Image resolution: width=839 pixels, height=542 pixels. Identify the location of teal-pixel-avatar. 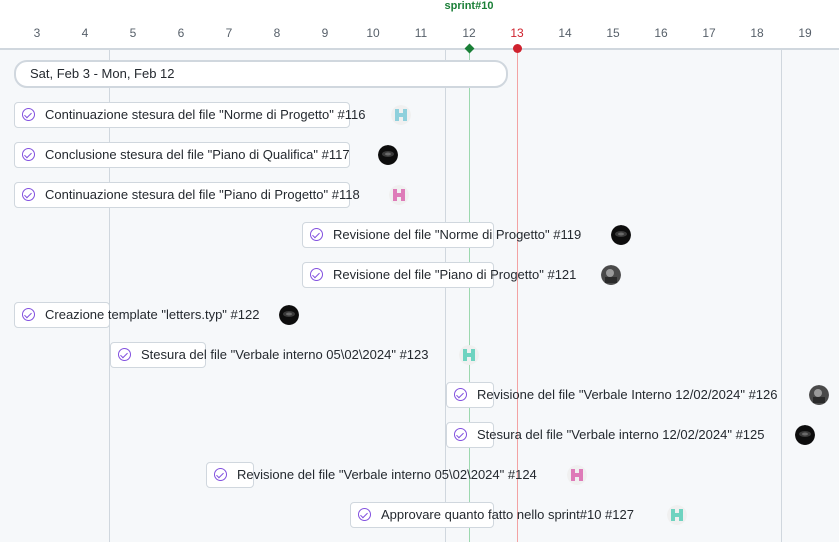
(401, 115).